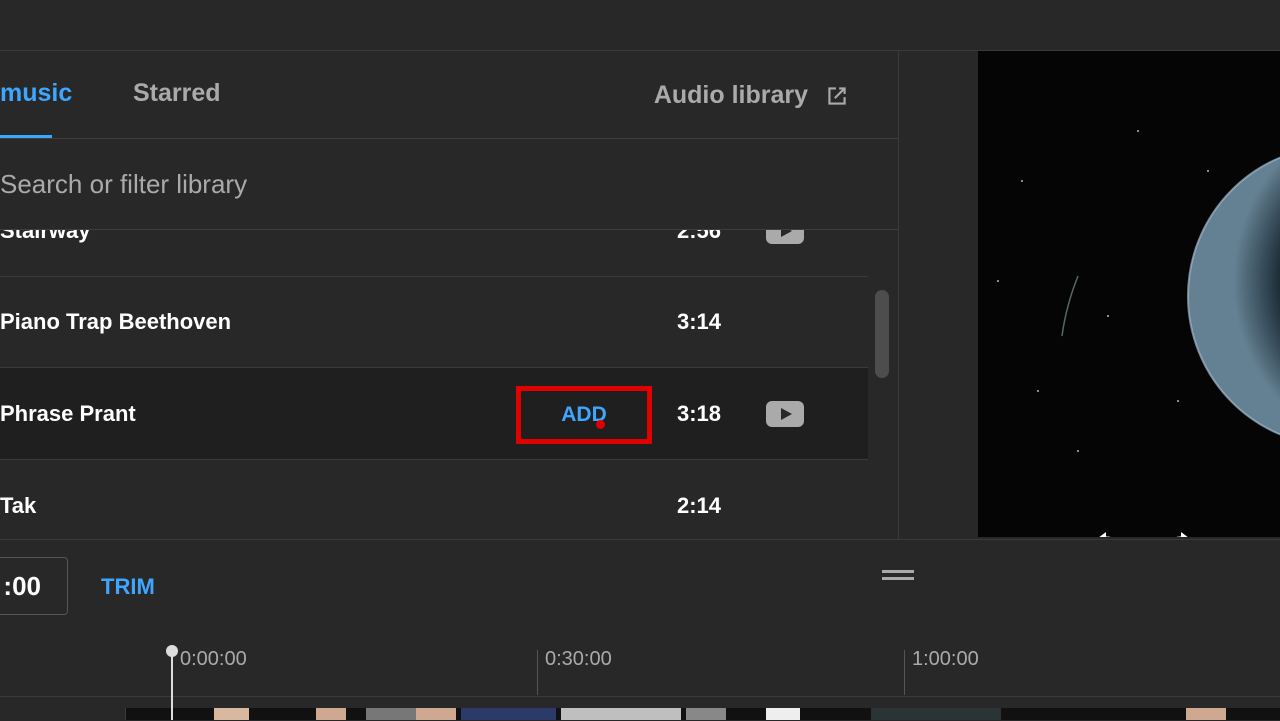 This screenshot has height=721, width=1280. I want to click on rewind-10-icon: 10, so click(1106, 533).